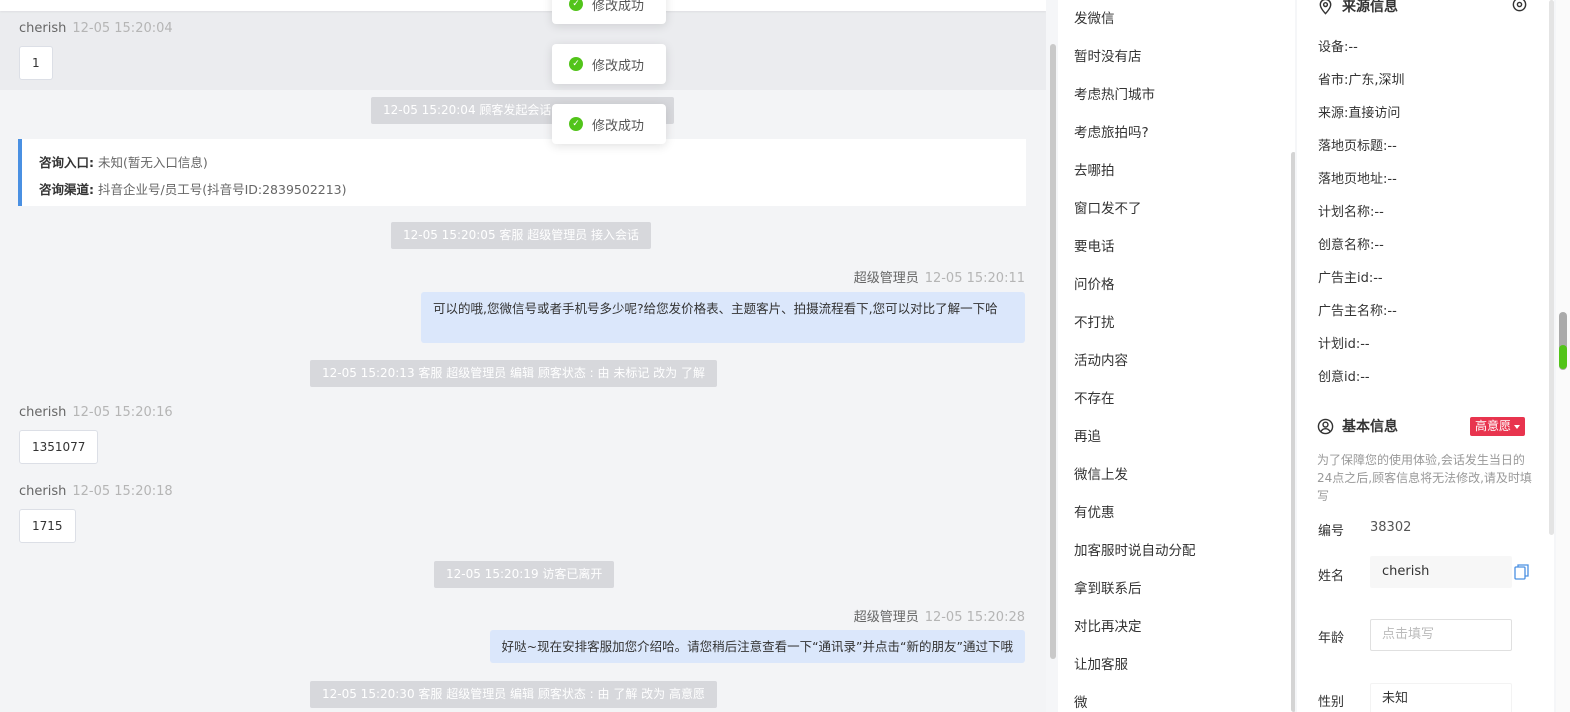 The height and width of the screenshot is (712, 1570). What do you see at coordinates (1331, 576) in the screenshot?
I see `name-label: 姓名` at bounding box center [1331, 576].